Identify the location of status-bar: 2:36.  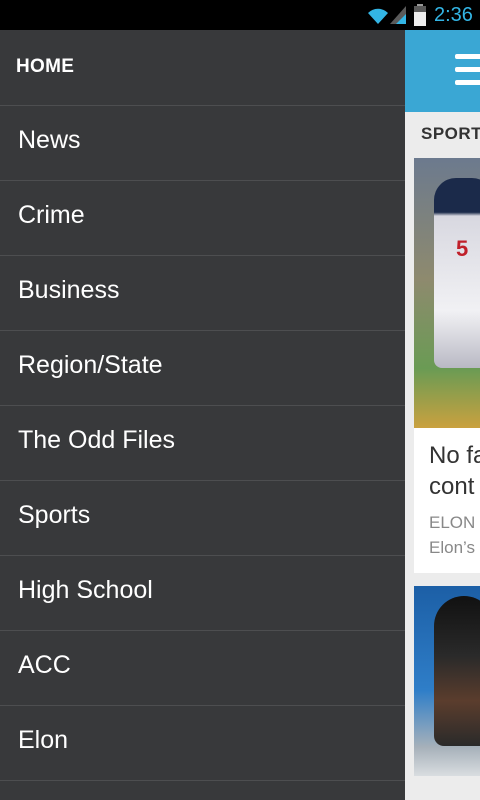
(240, 15).